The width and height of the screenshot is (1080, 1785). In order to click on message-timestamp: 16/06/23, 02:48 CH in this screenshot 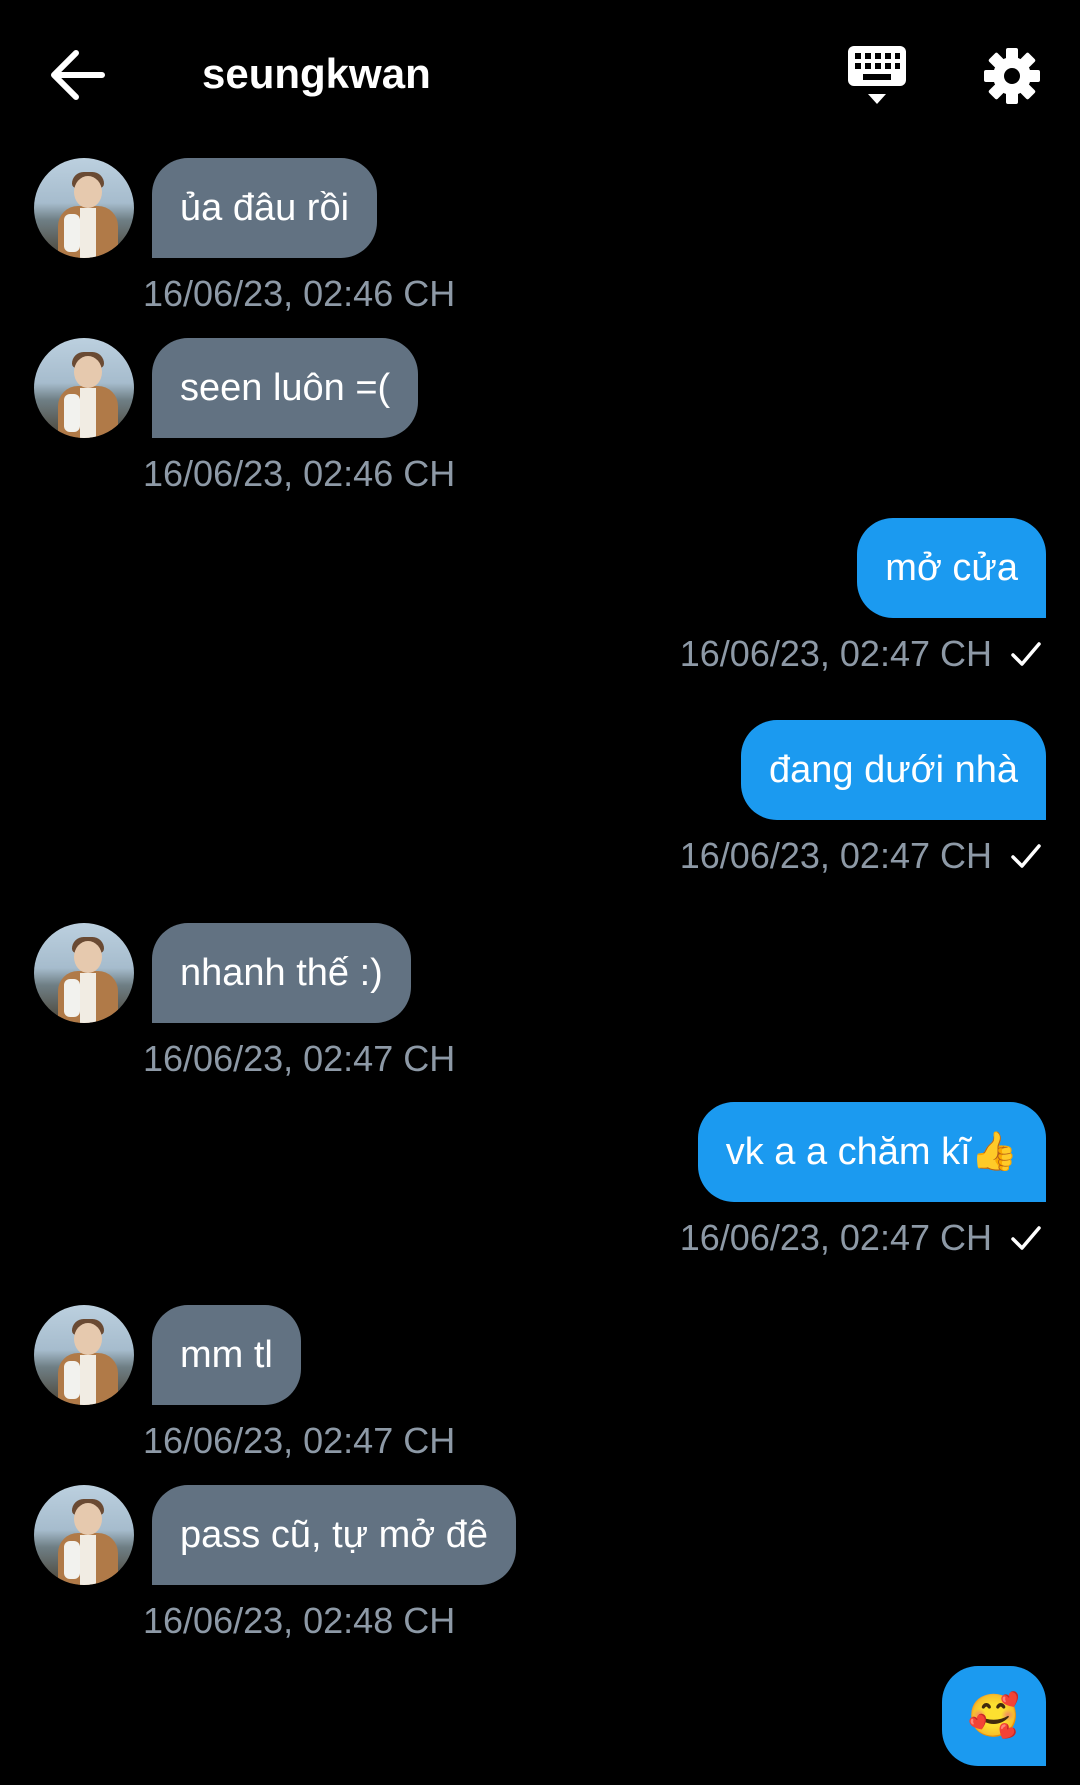, I will do `click(299, 1620)`.